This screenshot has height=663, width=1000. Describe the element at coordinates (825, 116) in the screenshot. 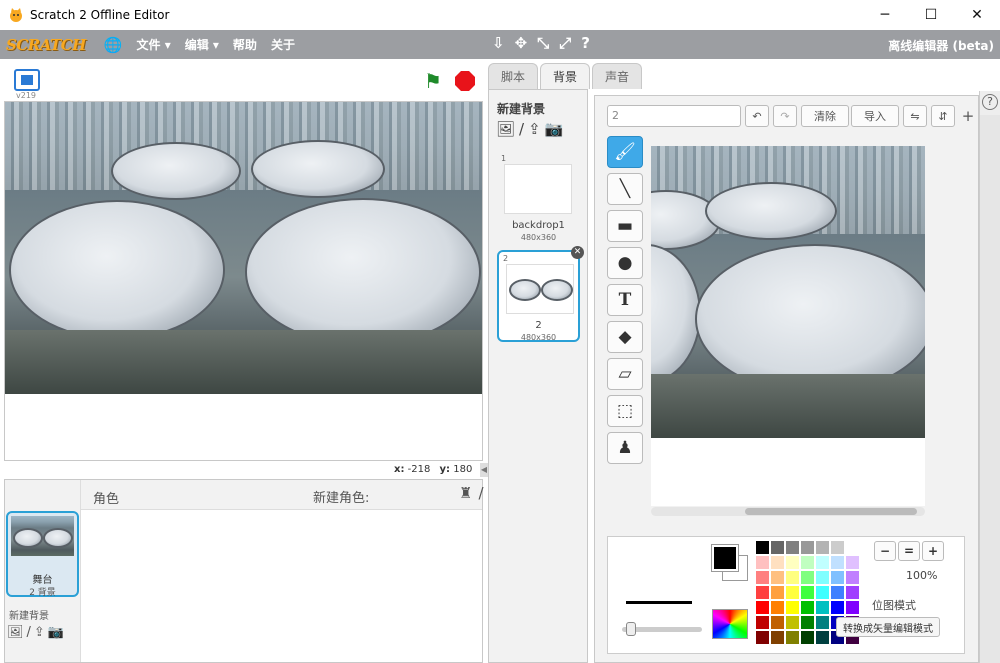

I see `clear-button: 清除` at that location.